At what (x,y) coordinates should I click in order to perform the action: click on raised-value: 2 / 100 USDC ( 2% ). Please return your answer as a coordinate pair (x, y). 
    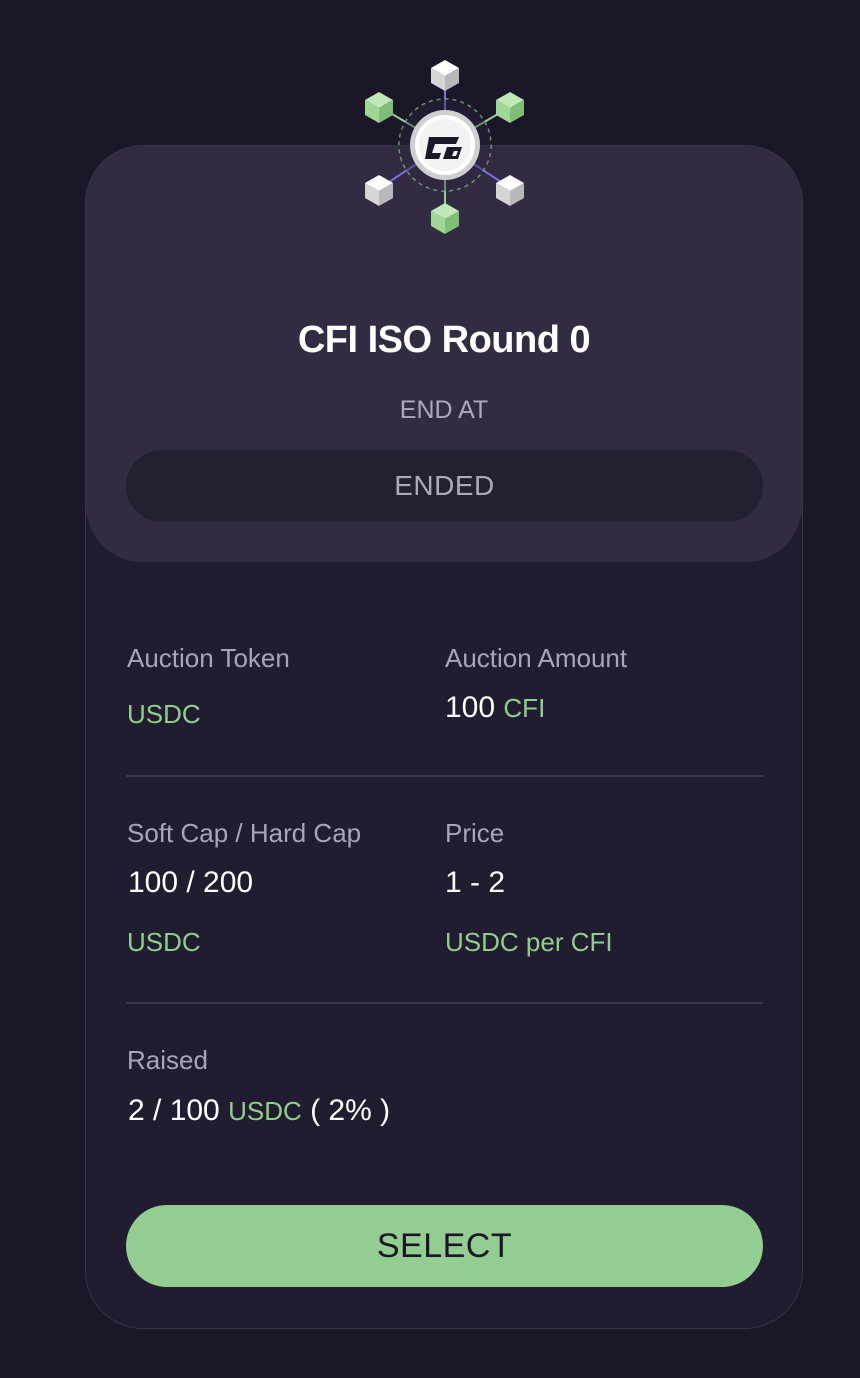
    Looking at the image, I should click on (259, 1111).